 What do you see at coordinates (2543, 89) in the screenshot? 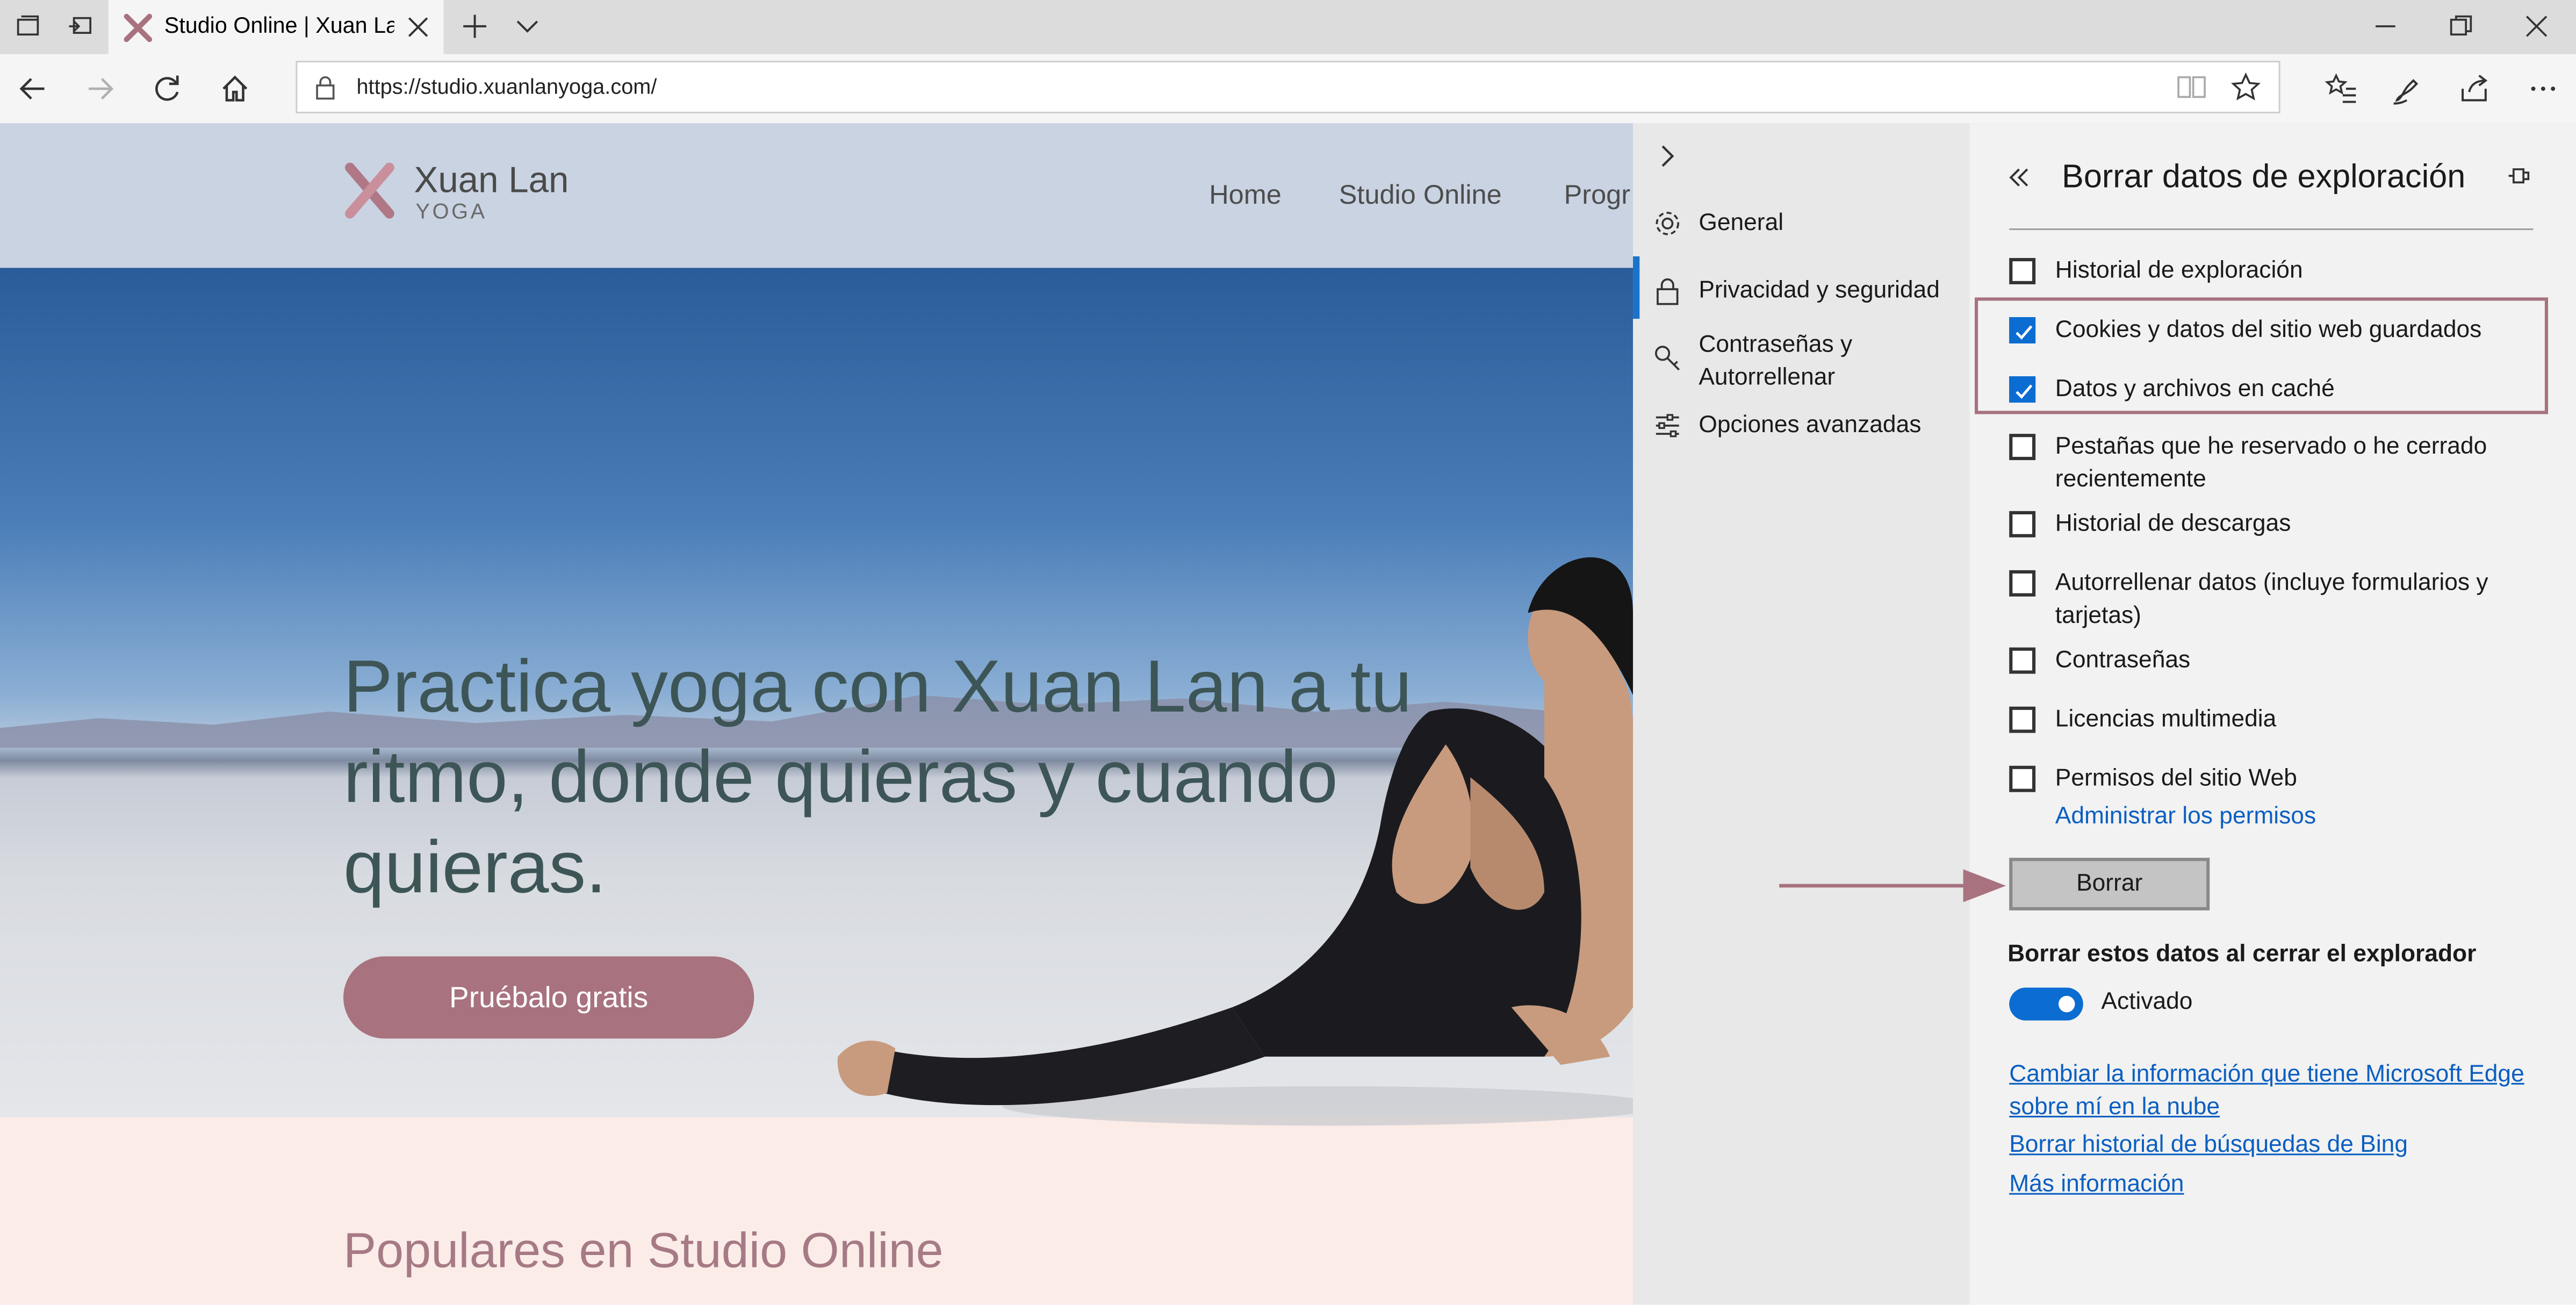
I see `more-icon` at bounding box center [2543, 89].